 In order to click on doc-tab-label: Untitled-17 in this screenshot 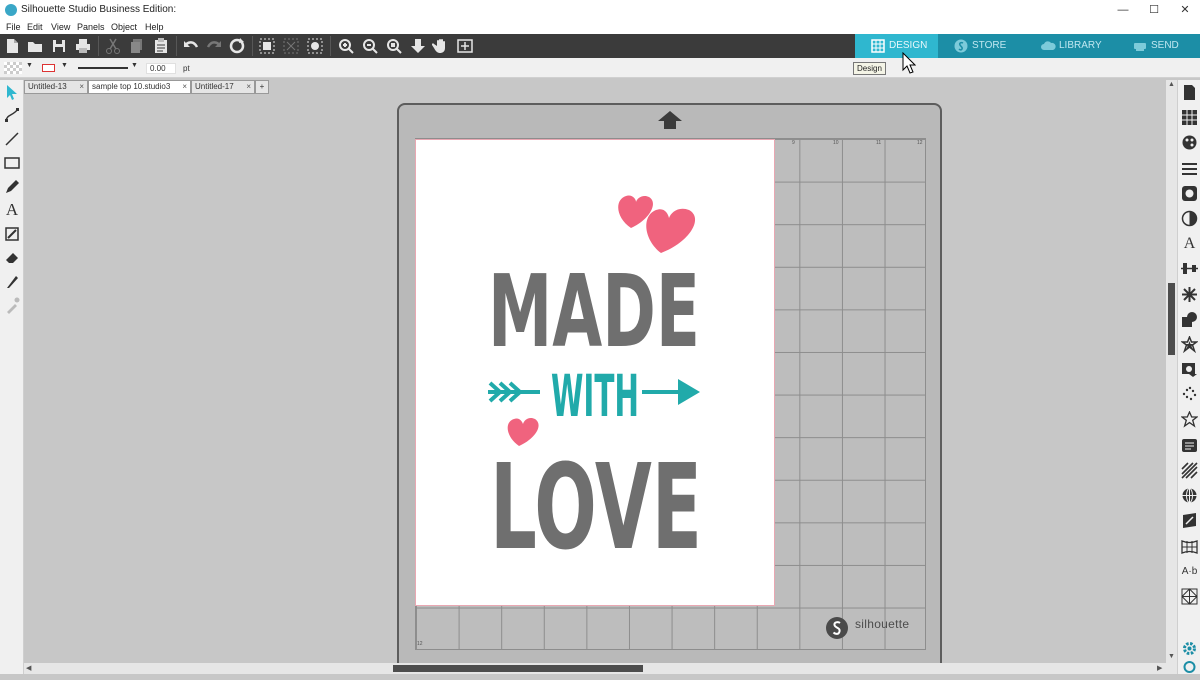, I will do `click(214, 86)`.